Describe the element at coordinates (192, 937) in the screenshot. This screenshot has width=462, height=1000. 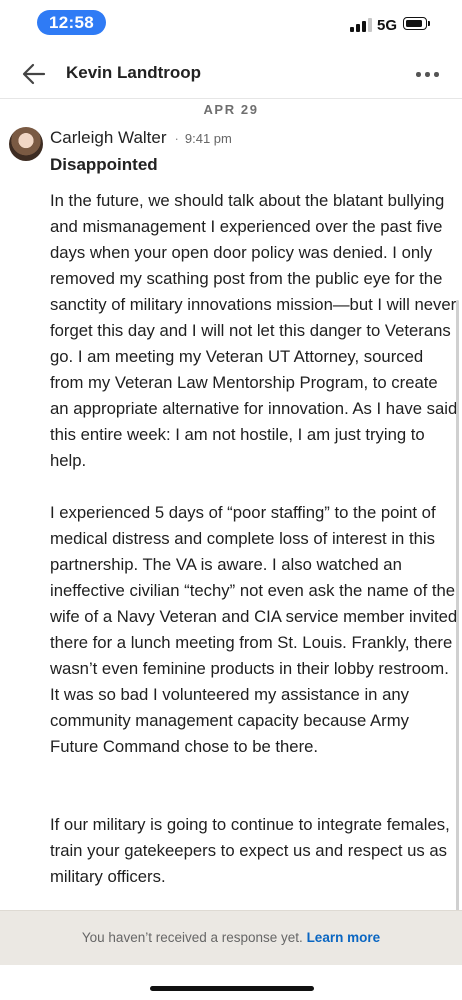
I see `response-notice-text: You haven’t received a response yet.` at that location.